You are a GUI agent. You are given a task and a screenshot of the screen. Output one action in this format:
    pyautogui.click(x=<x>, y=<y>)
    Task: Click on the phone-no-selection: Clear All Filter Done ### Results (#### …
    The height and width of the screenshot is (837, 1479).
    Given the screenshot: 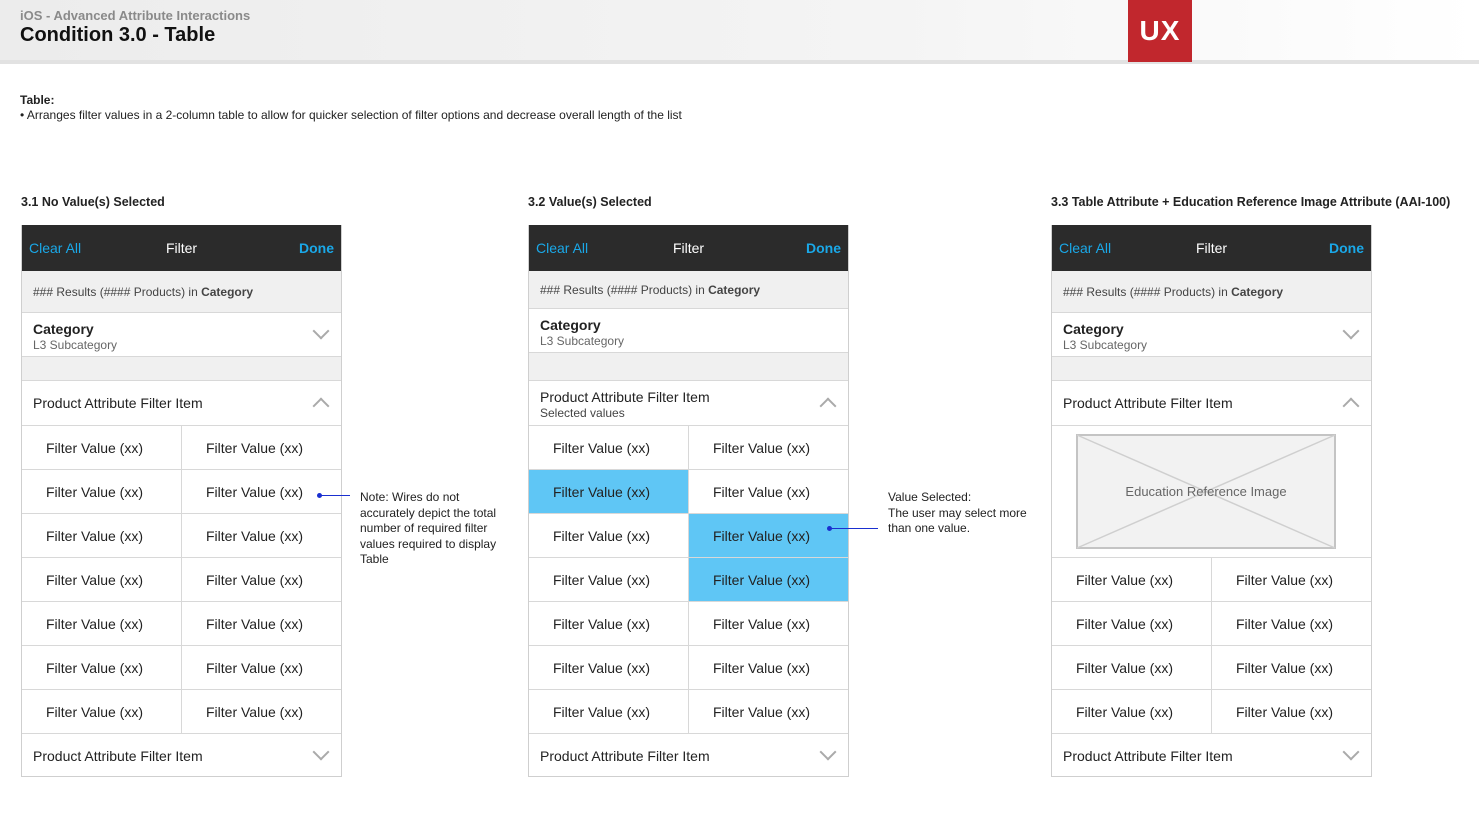 What is the action you would take?
    pyautogui.click(x=181, y=501)
    